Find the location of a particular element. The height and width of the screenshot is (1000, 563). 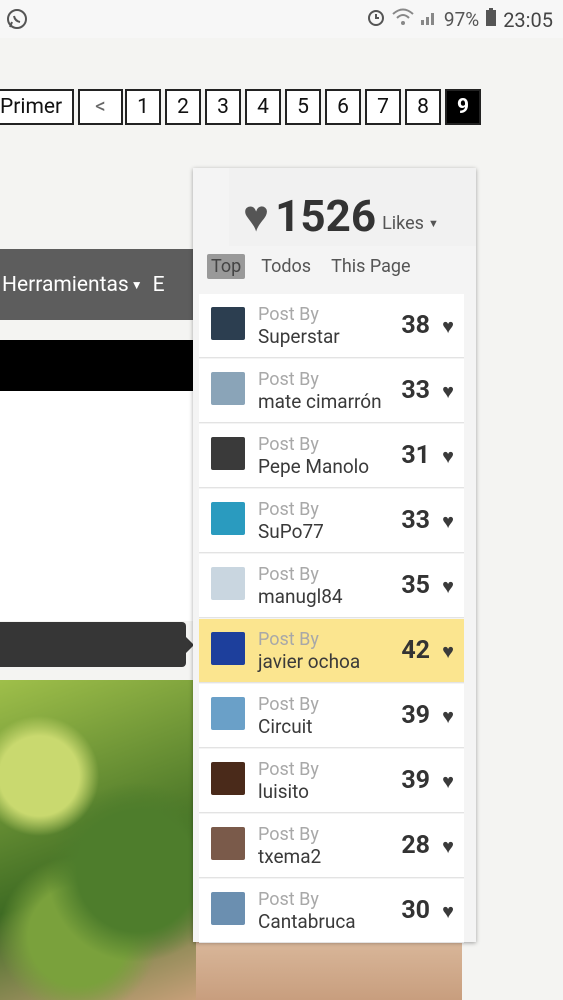

user-name: txema2 is located at coordinates (289, 856).